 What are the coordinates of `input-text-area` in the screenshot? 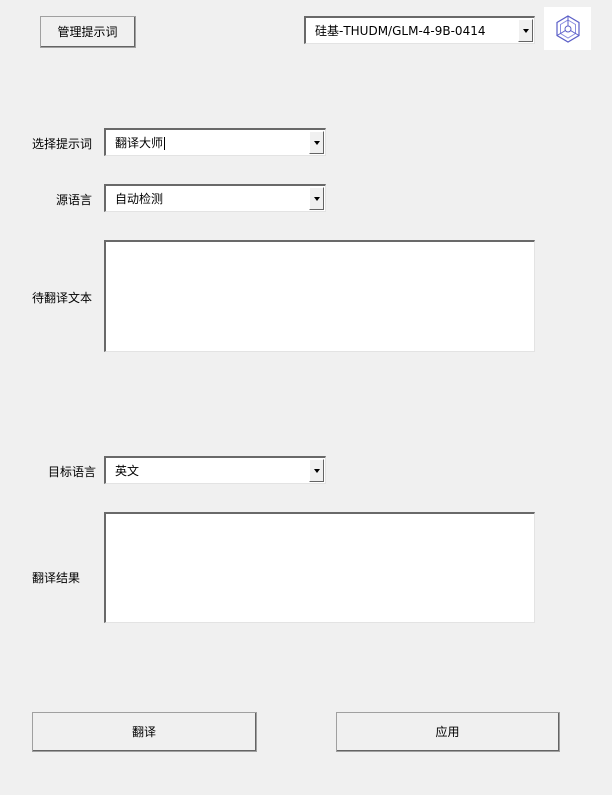 It's located at (319, 296).